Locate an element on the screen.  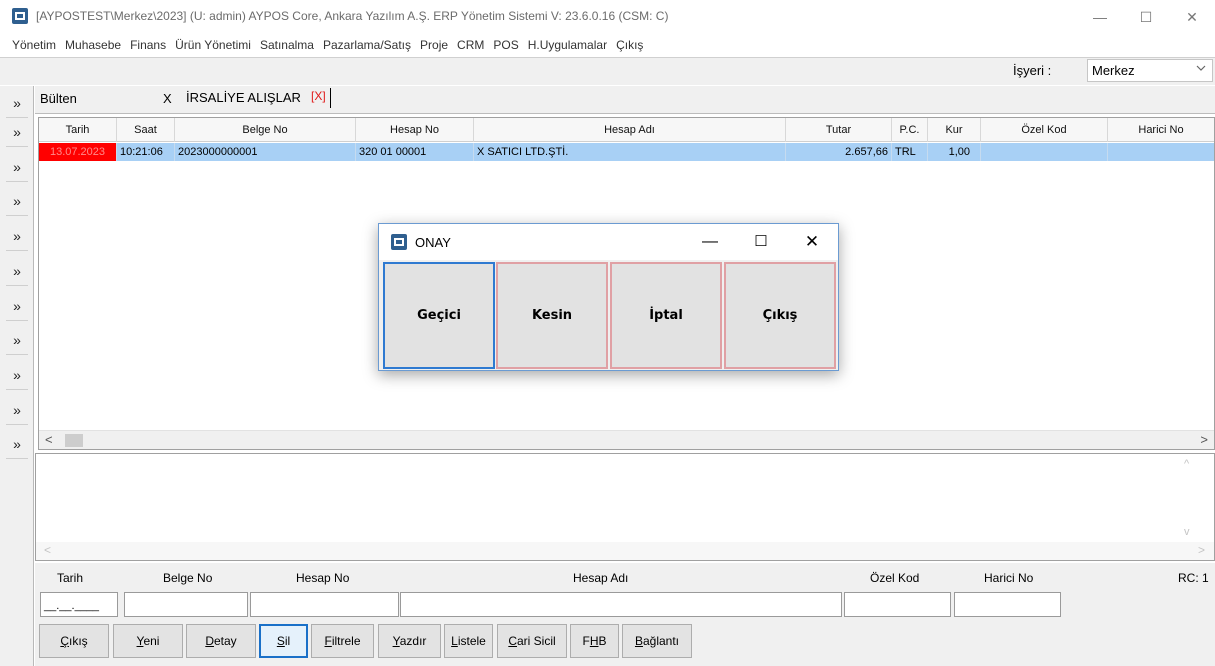
tab-bulten: Bülten is located at coordinates (58, 98).